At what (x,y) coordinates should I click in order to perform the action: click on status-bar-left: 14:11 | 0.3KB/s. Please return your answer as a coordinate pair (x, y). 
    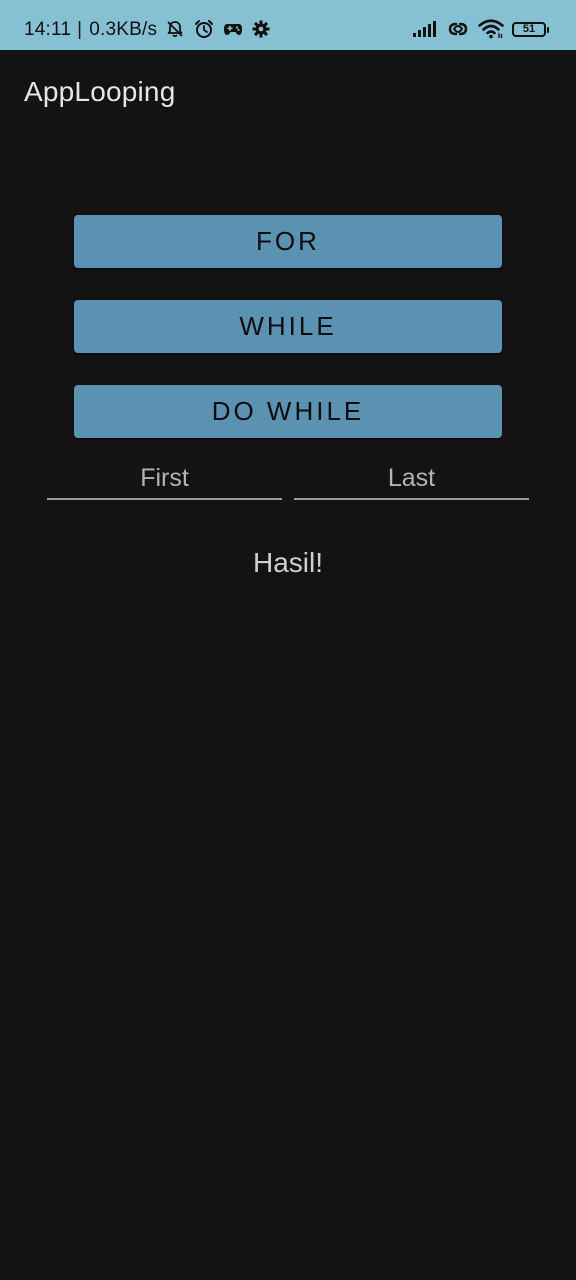
    Looking at the image, I should click on (147, 29).